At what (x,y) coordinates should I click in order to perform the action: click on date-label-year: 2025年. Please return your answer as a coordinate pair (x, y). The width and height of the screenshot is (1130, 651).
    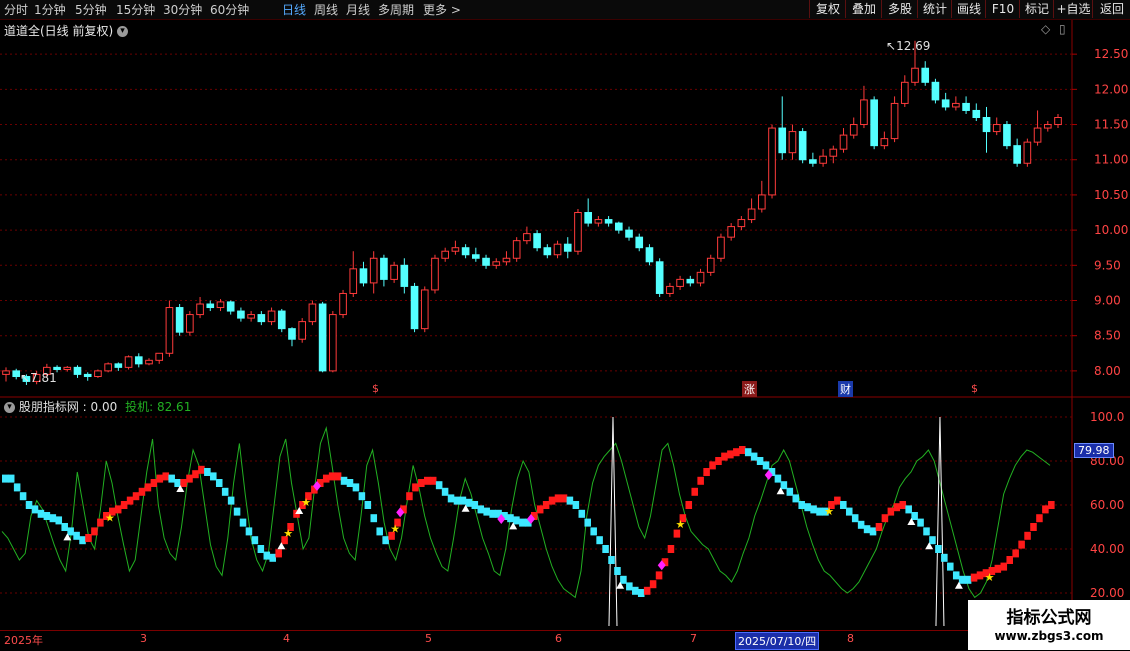
    Looking at the image, I should click on (23, 640).